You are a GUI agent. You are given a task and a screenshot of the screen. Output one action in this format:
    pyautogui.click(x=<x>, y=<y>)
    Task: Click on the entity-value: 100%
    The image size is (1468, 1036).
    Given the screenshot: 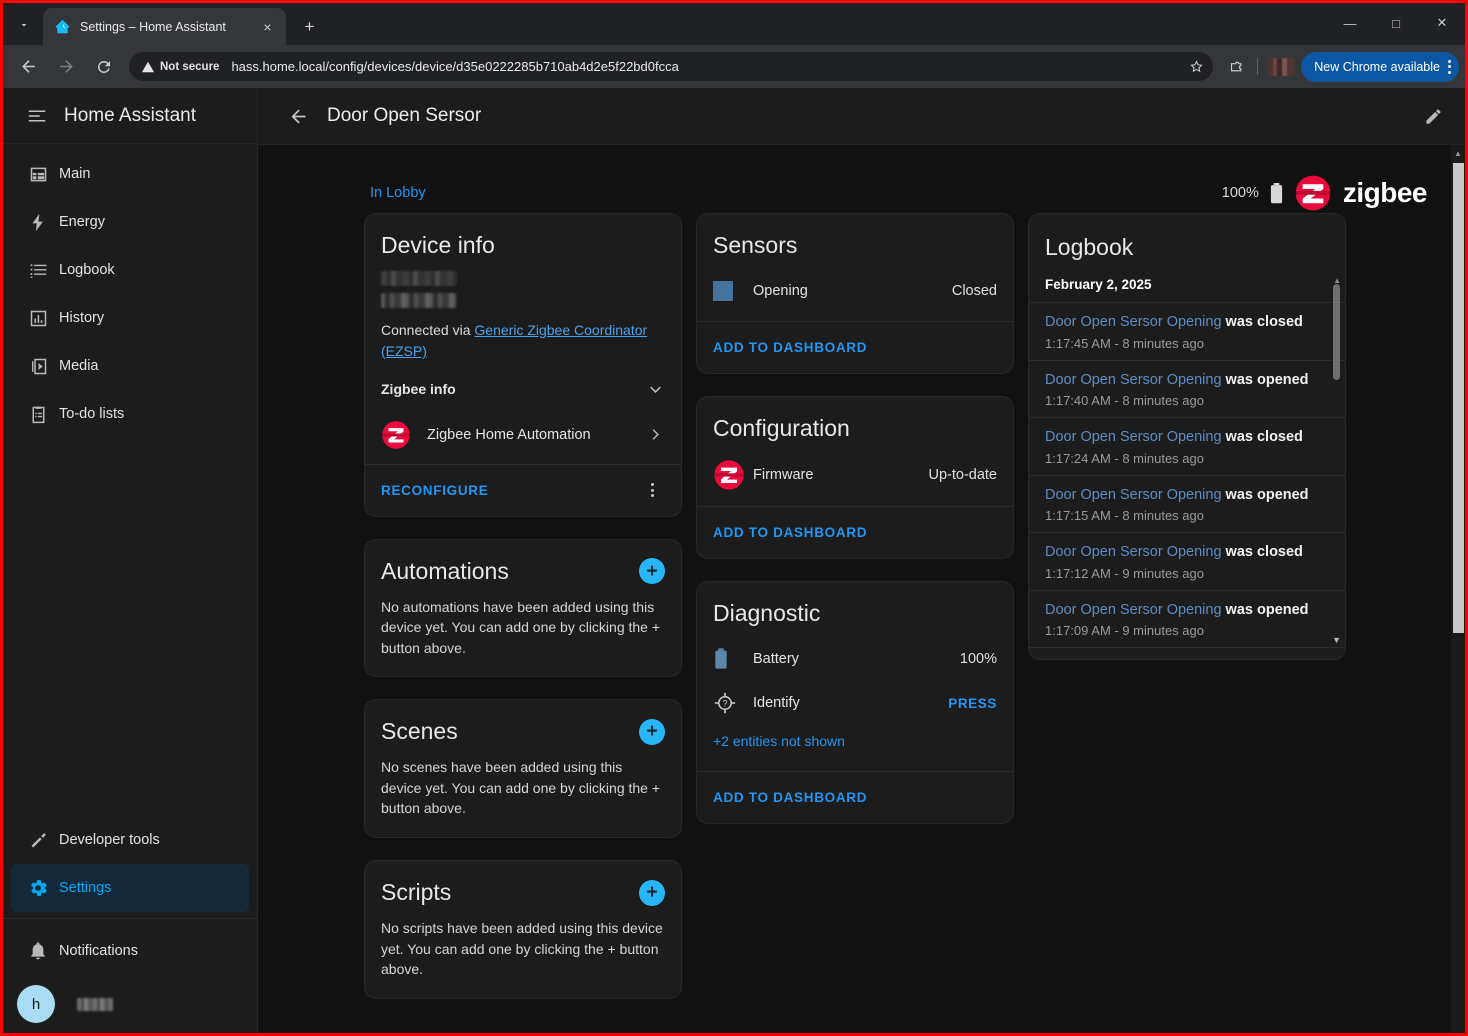 What is the action you would take?
    pyautogui.click(x=978, y=659)
    